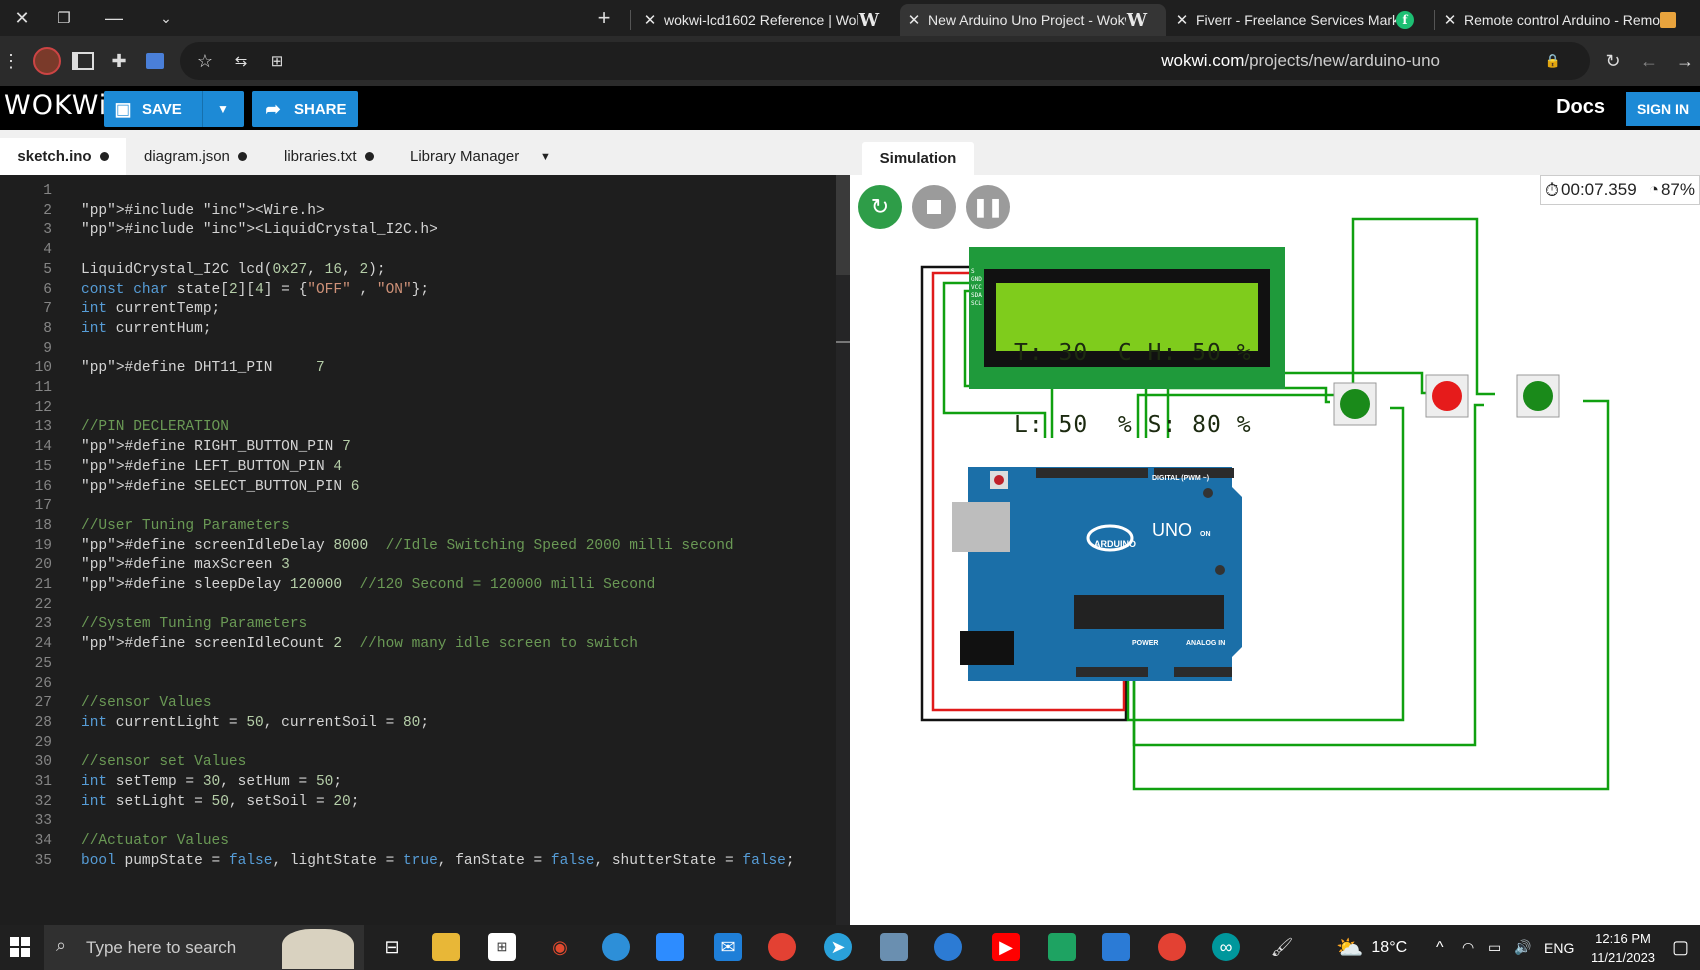  I want to click on menu-dots-icon: ⋮, so click(11, 61).